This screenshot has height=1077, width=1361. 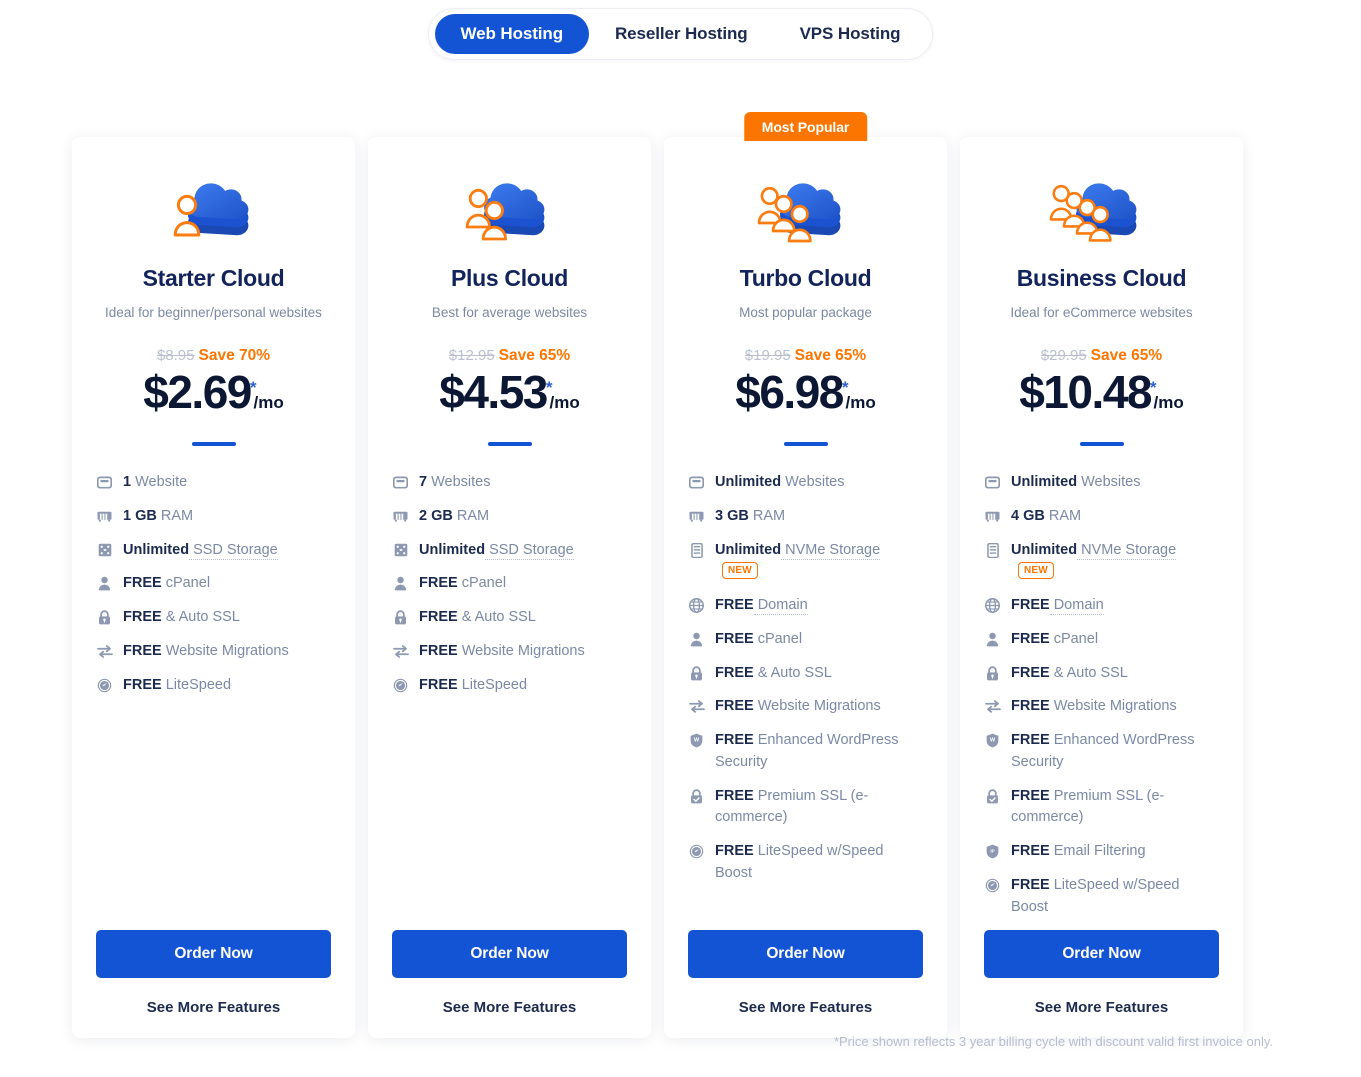 I want to click on feature-text: 2 GB RAM, so click(x=523, y=517).